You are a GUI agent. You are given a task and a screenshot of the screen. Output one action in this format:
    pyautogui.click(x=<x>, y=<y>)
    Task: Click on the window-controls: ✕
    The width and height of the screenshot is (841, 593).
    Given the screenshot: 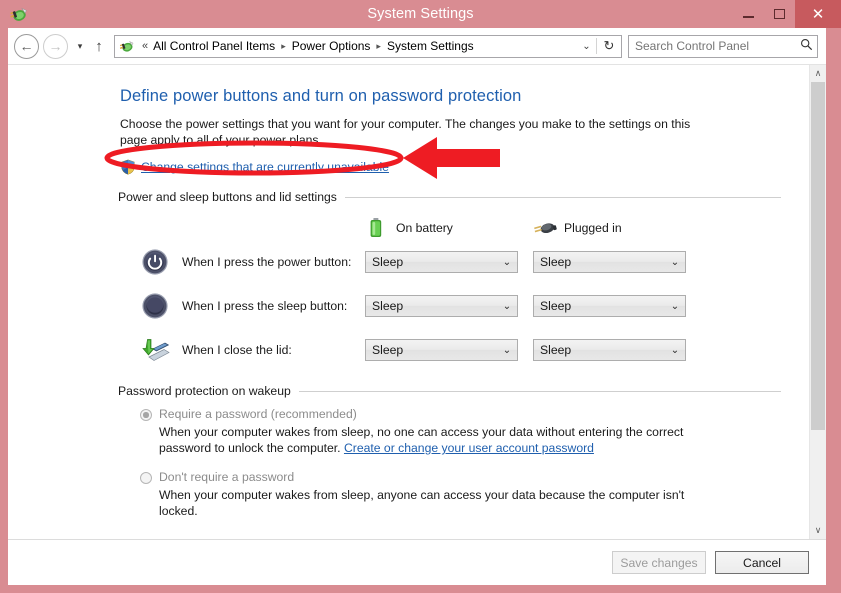 What is the action you would take?
    pyautogui.click(x=787, y=14)
    